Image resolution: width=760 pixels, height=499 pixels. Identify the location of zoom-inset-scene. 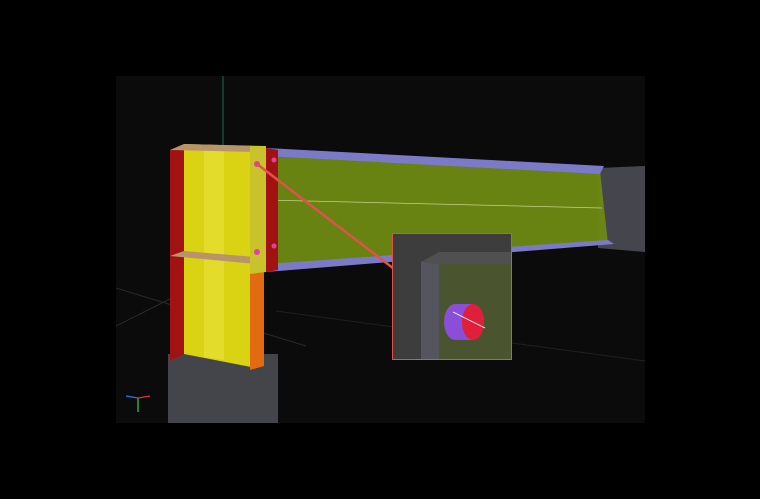
(452, 296).